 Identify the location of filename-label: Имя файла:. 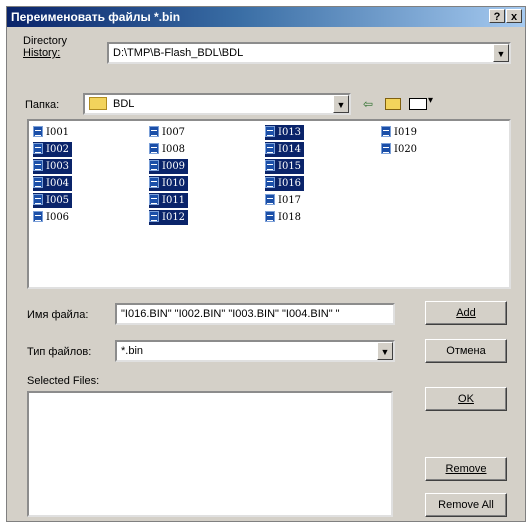
(58, 315).